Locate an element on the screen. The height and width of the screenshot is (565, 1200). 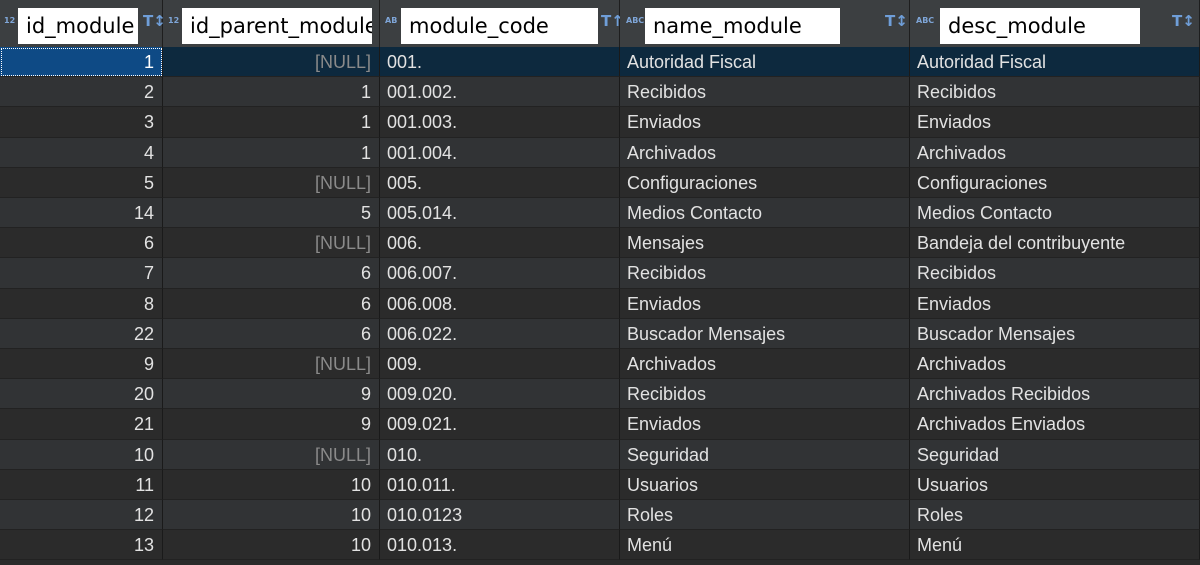
column-header-name-module: ABC name_module T↕ is located at coordinates (765, 23).